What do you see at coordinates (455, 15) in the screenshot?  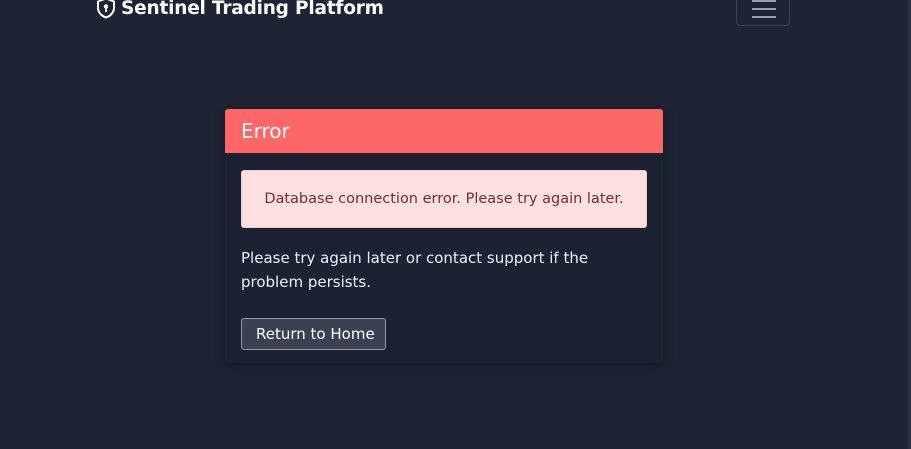 I see `navbar: Sentinel Trading Platform` at bounding box center [455, 15].